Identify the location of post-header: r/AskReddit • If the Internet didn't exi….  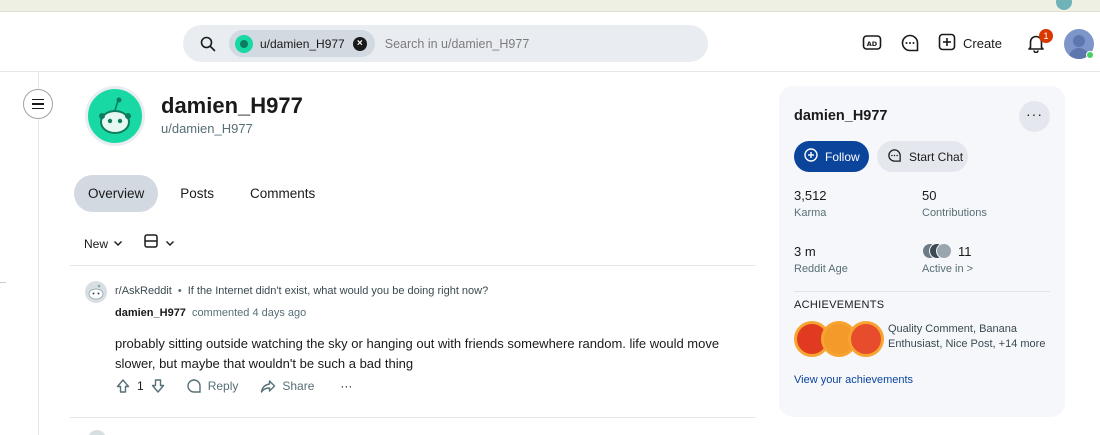
(301, 291).